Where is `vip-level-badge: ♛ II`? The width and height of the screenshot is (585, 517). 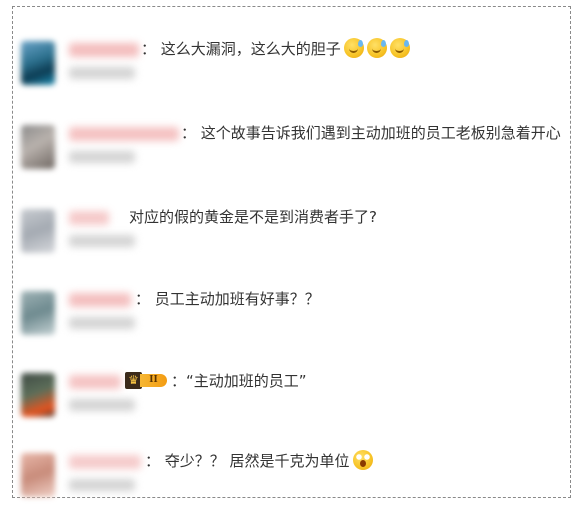
vip-level-badge: ♛ II is located at coordinates (146, 380).